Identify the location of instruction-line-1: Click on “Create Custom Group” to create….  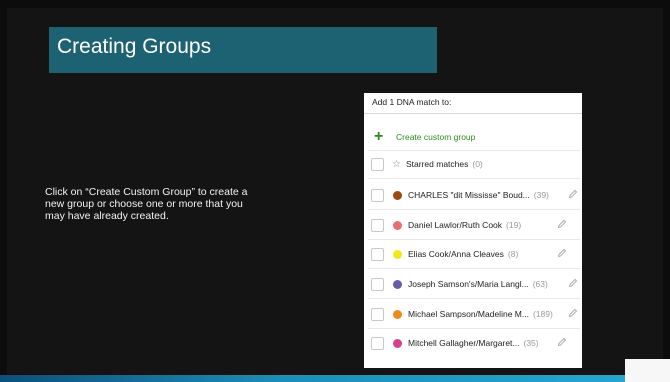
(146, 192).